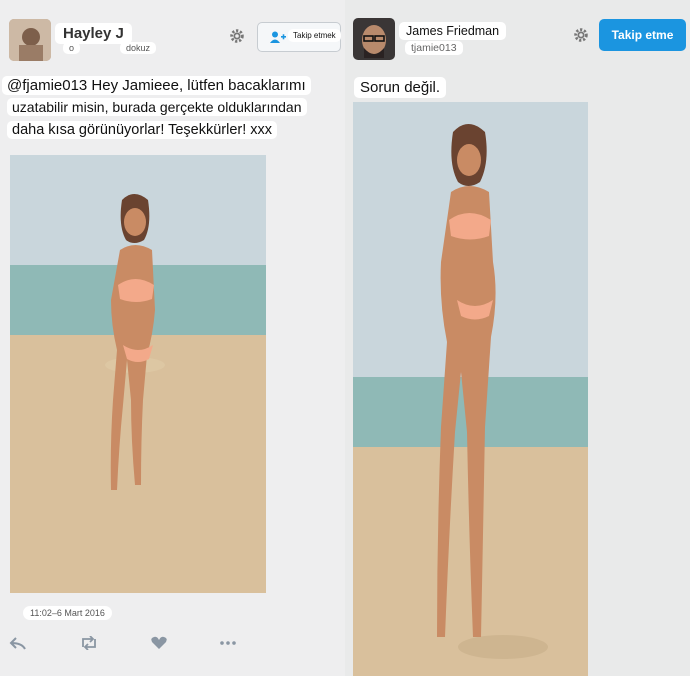 The height and width of the screenshot is (676, 690). I want to click on unfollow-button-label: Takip etme, so click(642, 35).